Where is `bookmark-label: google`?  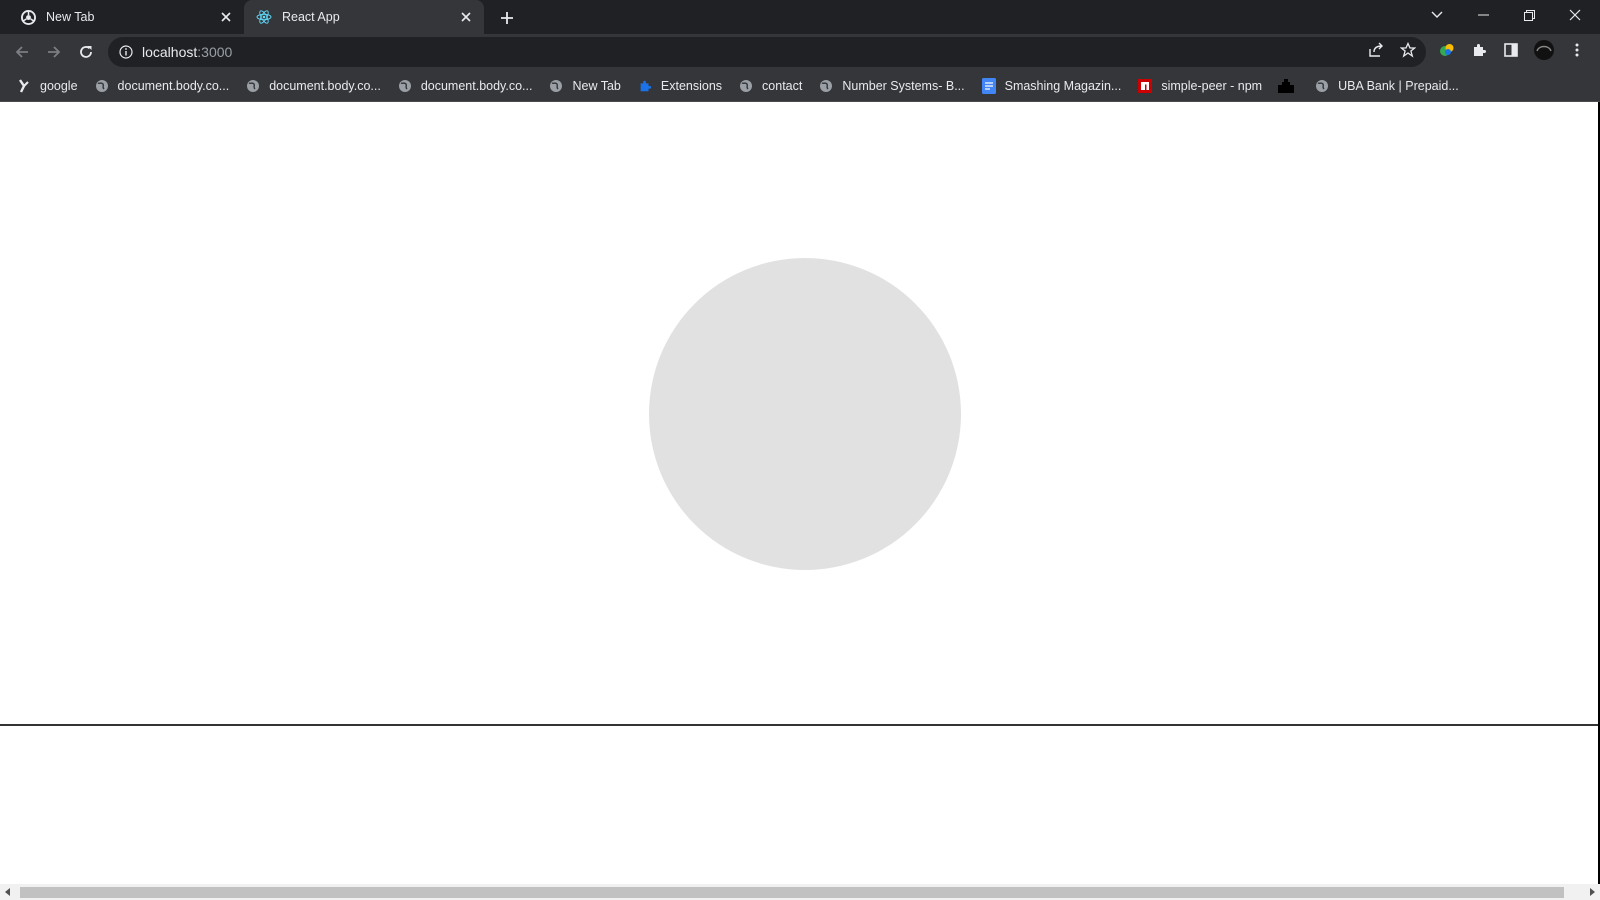 bookmark-label: google is located at coordinates (59, 85).